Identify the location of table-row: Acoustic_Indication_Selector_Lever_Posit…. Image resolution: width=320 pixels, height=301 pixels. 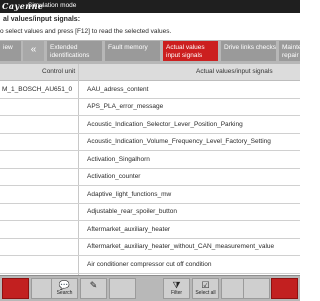
(150, 125).